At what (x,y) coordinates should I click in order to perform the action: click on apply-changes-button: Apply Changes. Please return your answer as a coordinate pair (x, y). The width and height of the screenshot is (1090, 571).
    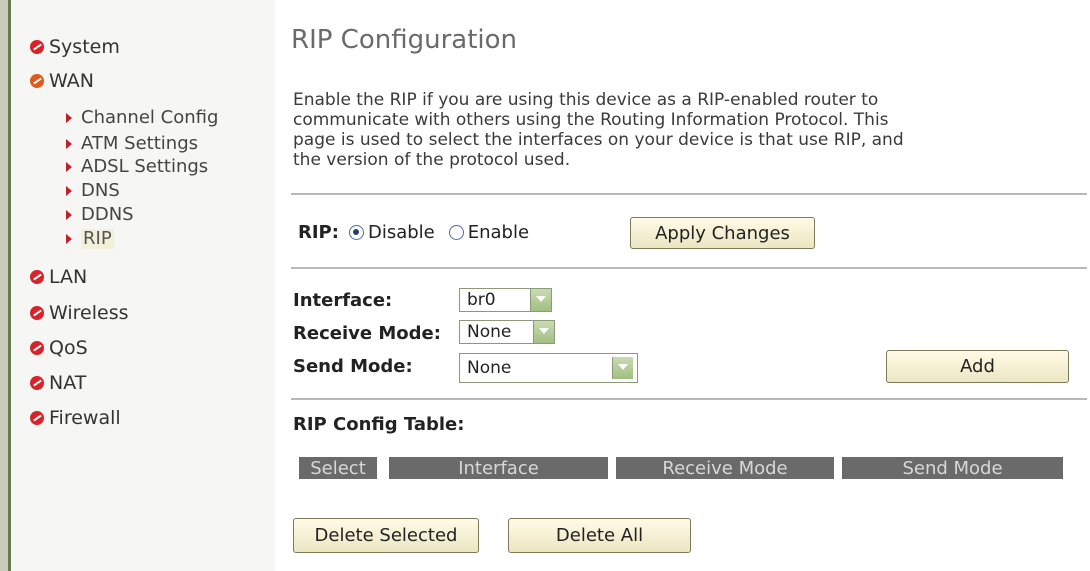
    Looking at the image, I should click on (722, 233).